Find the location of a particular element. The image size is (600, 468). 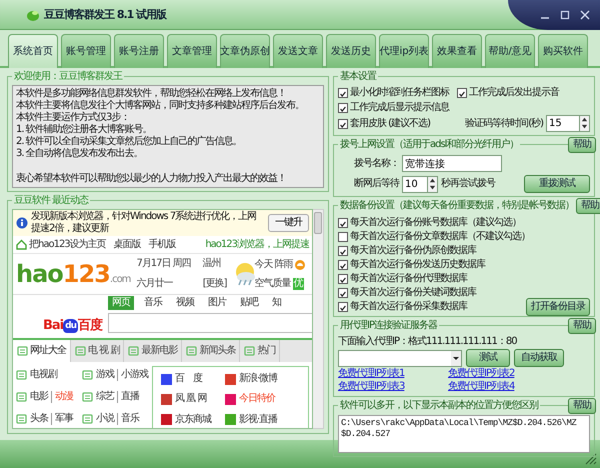

site-link: 影视·直播 is located at coordinates (258, 420).